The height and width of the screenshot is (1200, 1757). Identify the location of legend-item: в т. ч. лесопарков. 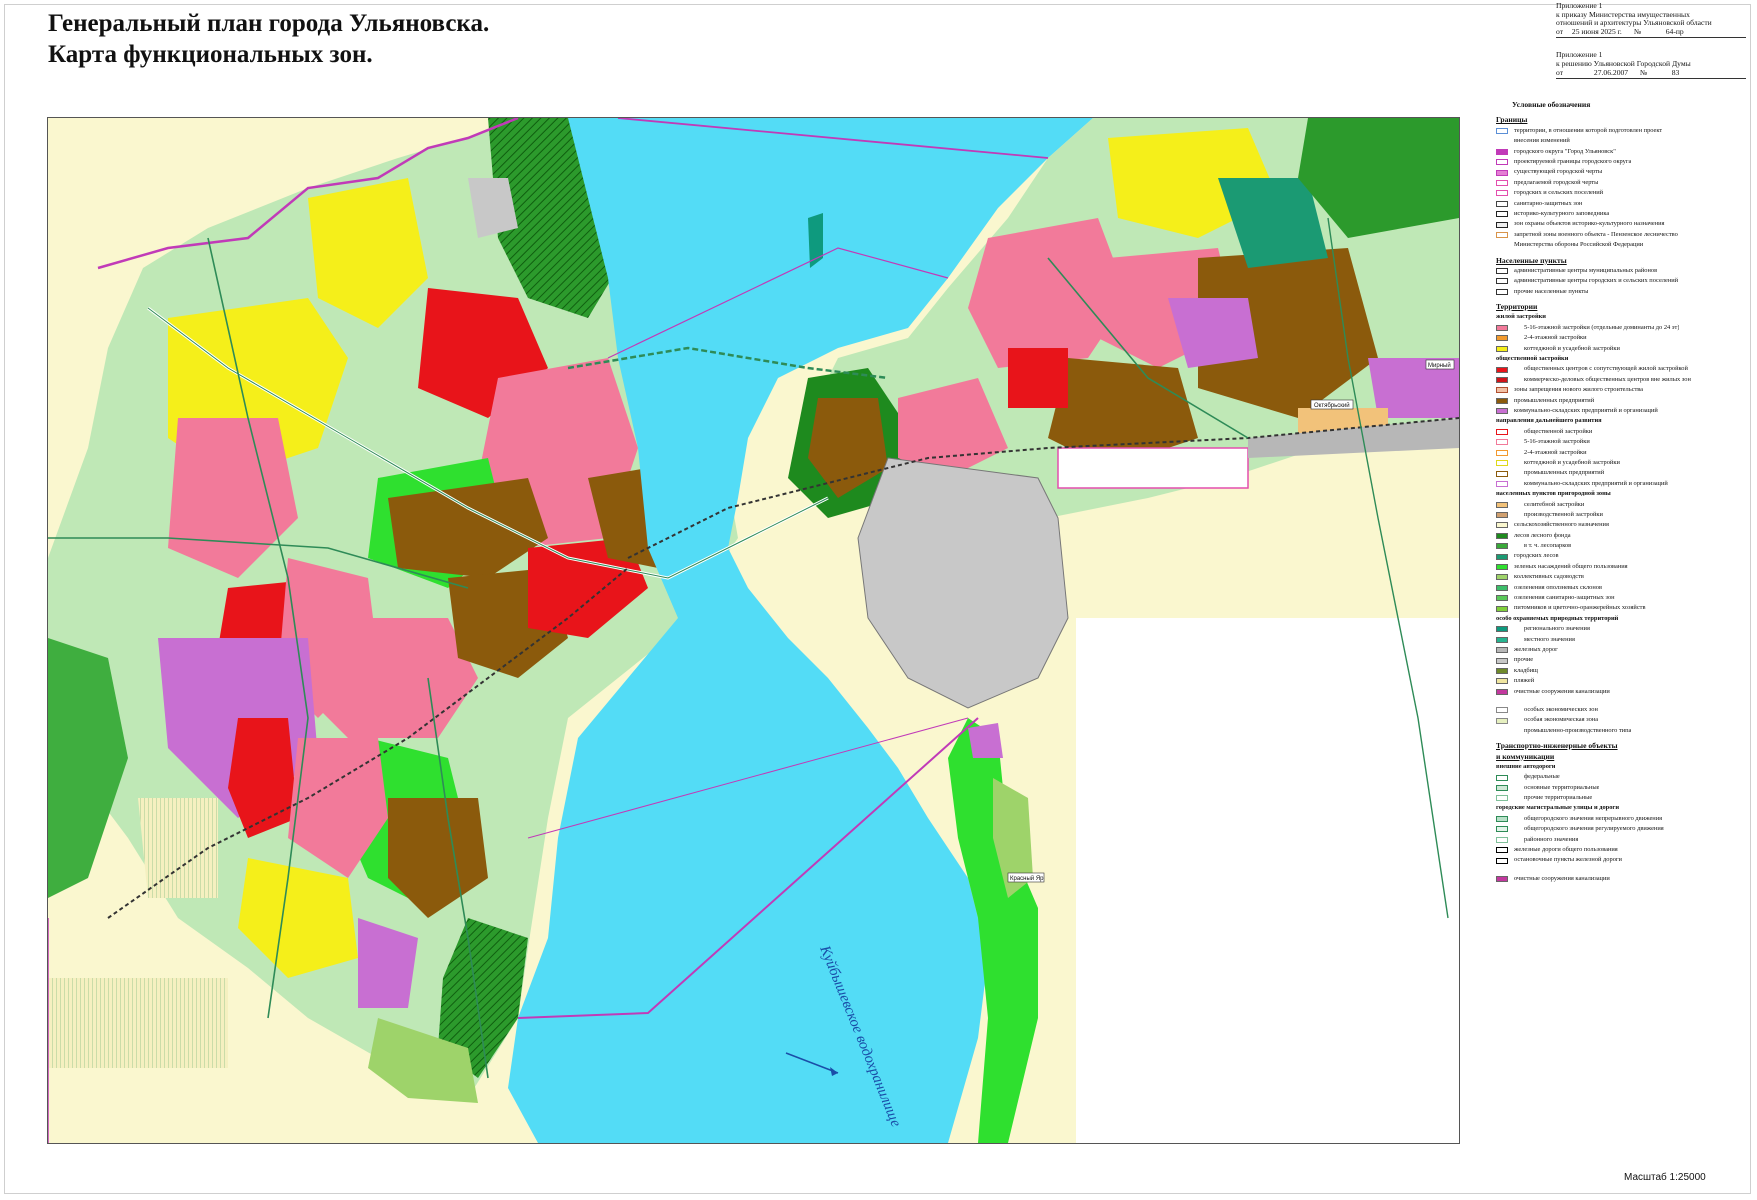
(1625, 546).